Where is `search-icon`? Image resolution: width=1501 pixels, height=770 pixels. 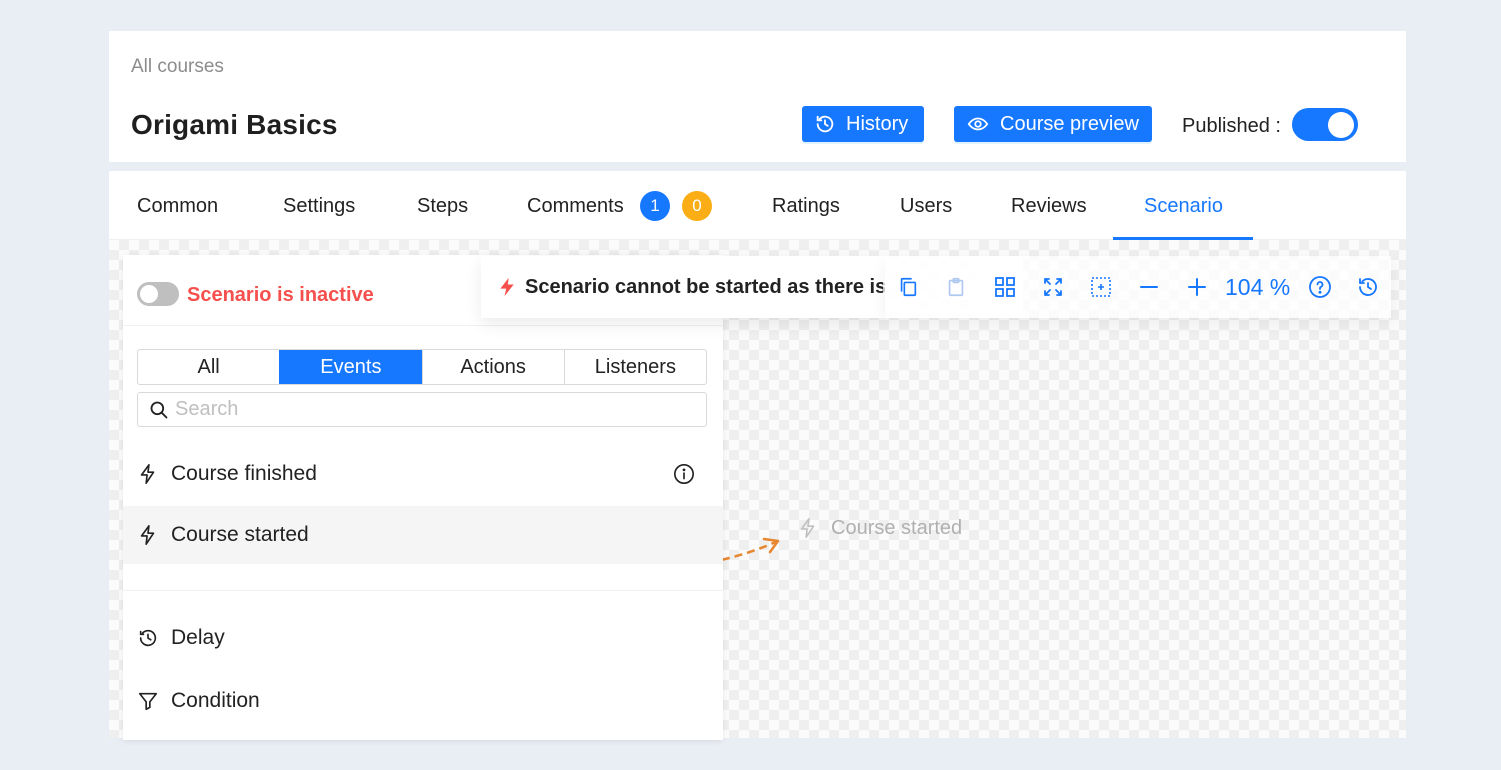
search-icon is located at coordinates (159, 409).